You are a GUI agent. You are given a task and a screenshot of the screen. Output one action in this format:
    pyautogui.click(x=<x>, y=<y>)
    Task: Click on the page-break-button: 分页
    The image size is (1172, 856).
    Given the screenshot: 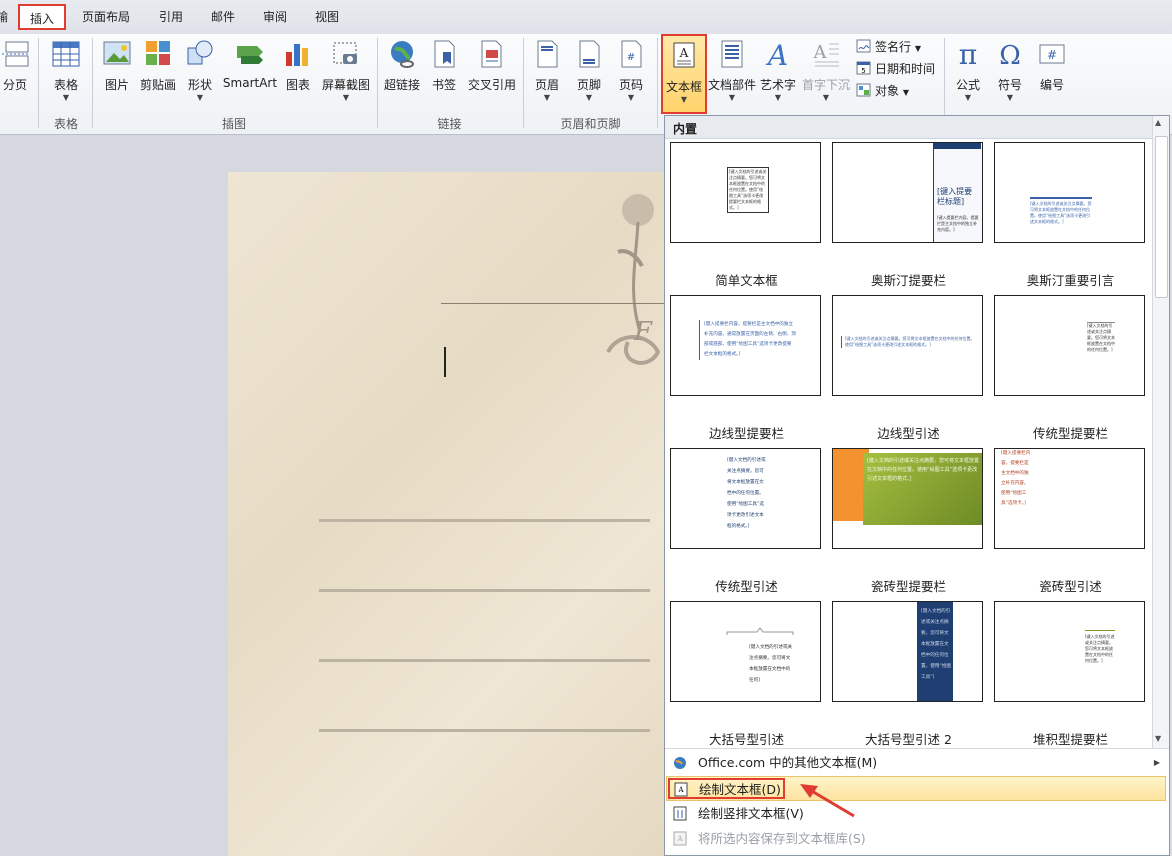 What is the action you would take?
    pyautogui.click(x=15, y=65)
    